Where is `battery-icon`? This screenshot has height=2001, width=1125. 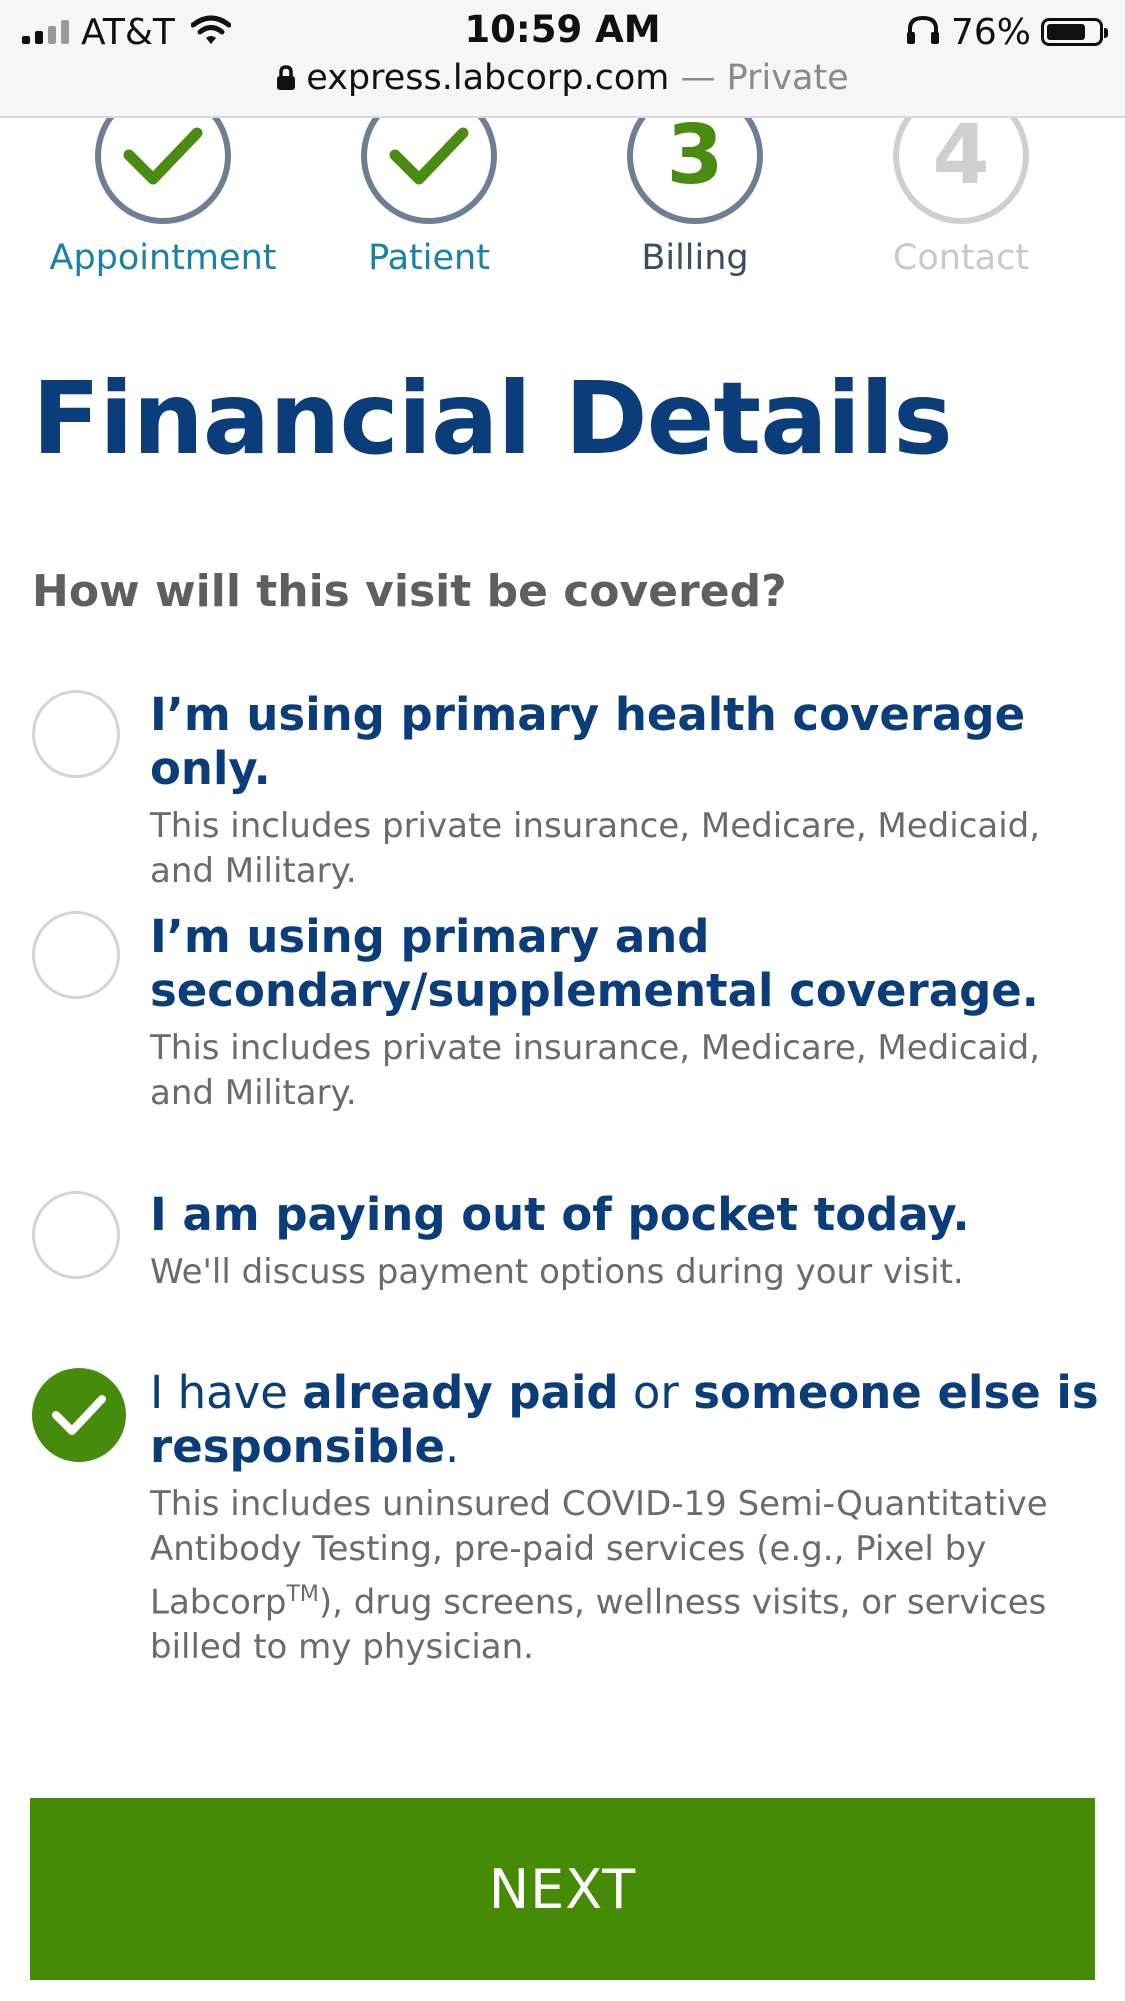
battery-icon is located at coordinates (1074, 32).